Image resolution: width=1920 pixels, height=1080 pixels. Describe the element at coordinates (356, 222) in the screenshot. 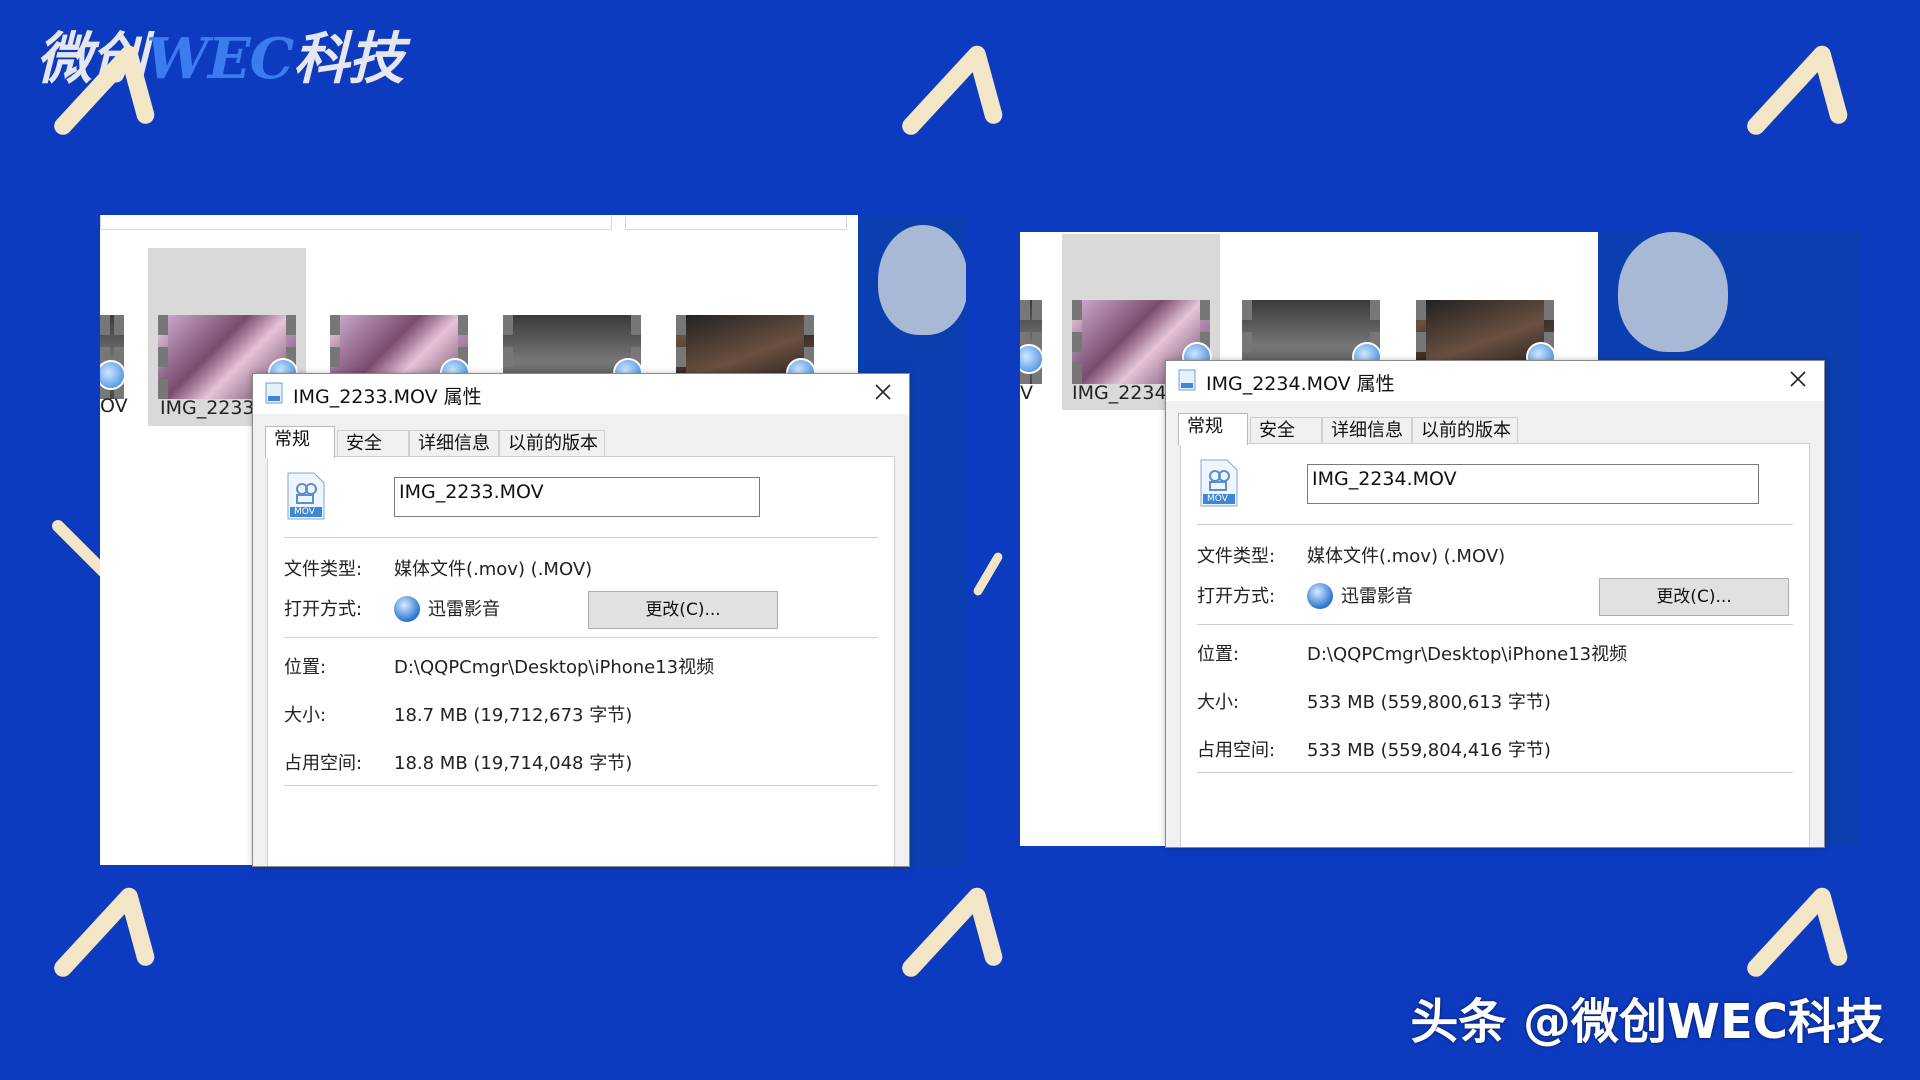

I see `address-bar` at that location.